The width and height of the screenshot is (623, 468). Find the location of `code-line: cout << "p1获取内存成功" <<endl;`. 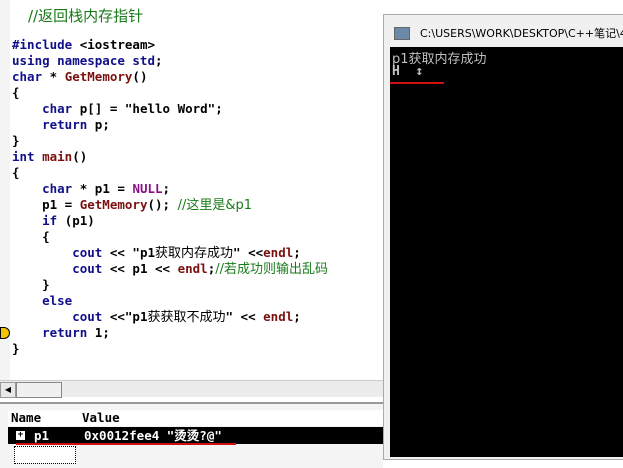

code-line: cout << "p1获取内存成功" <<endl; is located at coordinates (156, 253).